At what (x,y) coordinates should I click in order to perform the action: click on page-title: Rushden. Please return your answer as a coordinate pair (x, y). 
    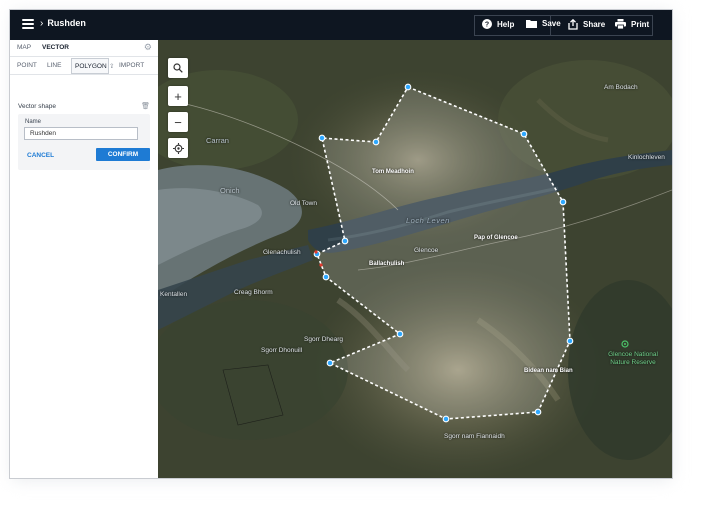
    Looking at the image, I should click on (66, 23).